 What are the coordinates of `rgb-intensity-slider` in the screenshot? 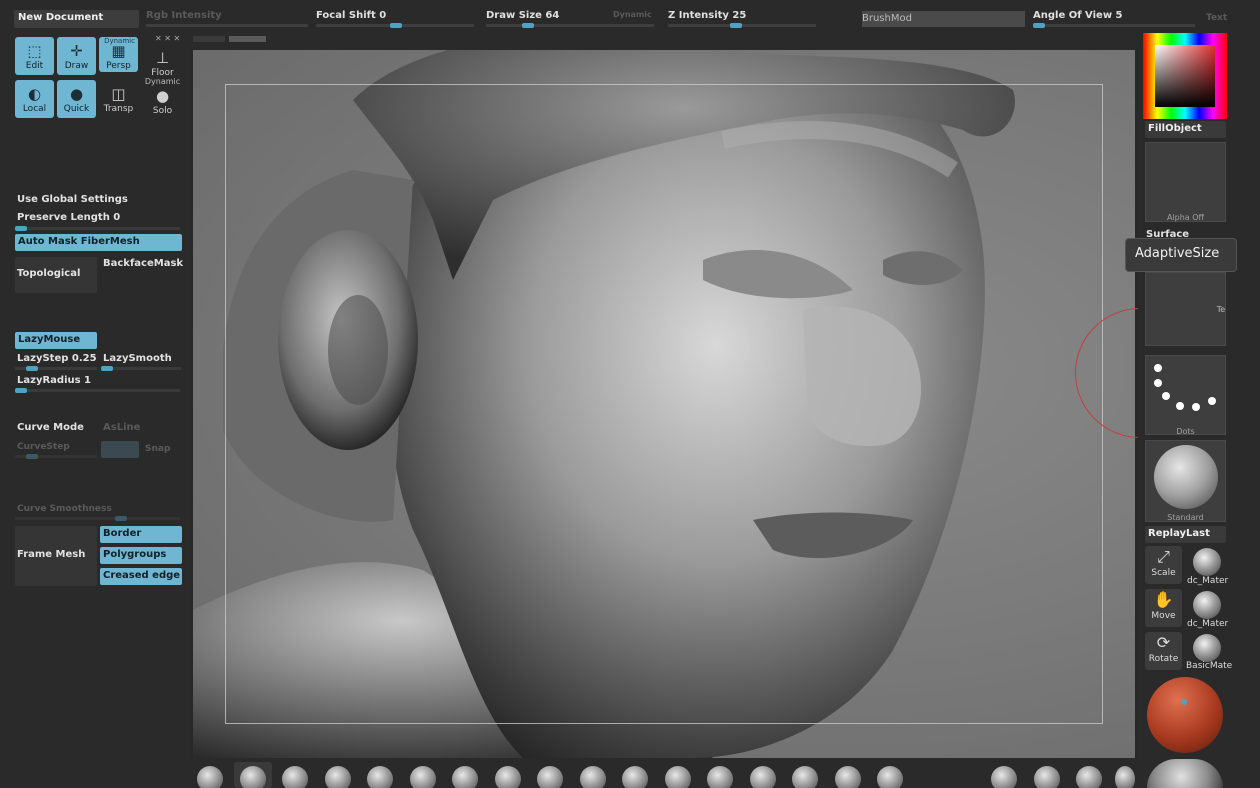 It's located at (227, 25).